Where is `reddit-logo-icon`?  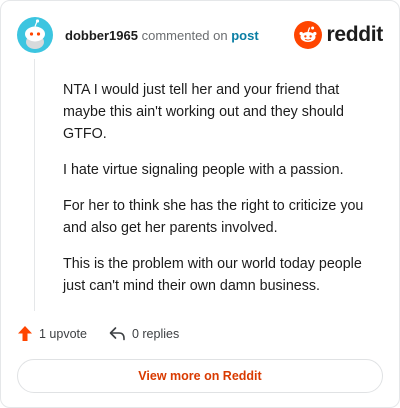
reddit-logo-icon is located at coordinates (308, 35).